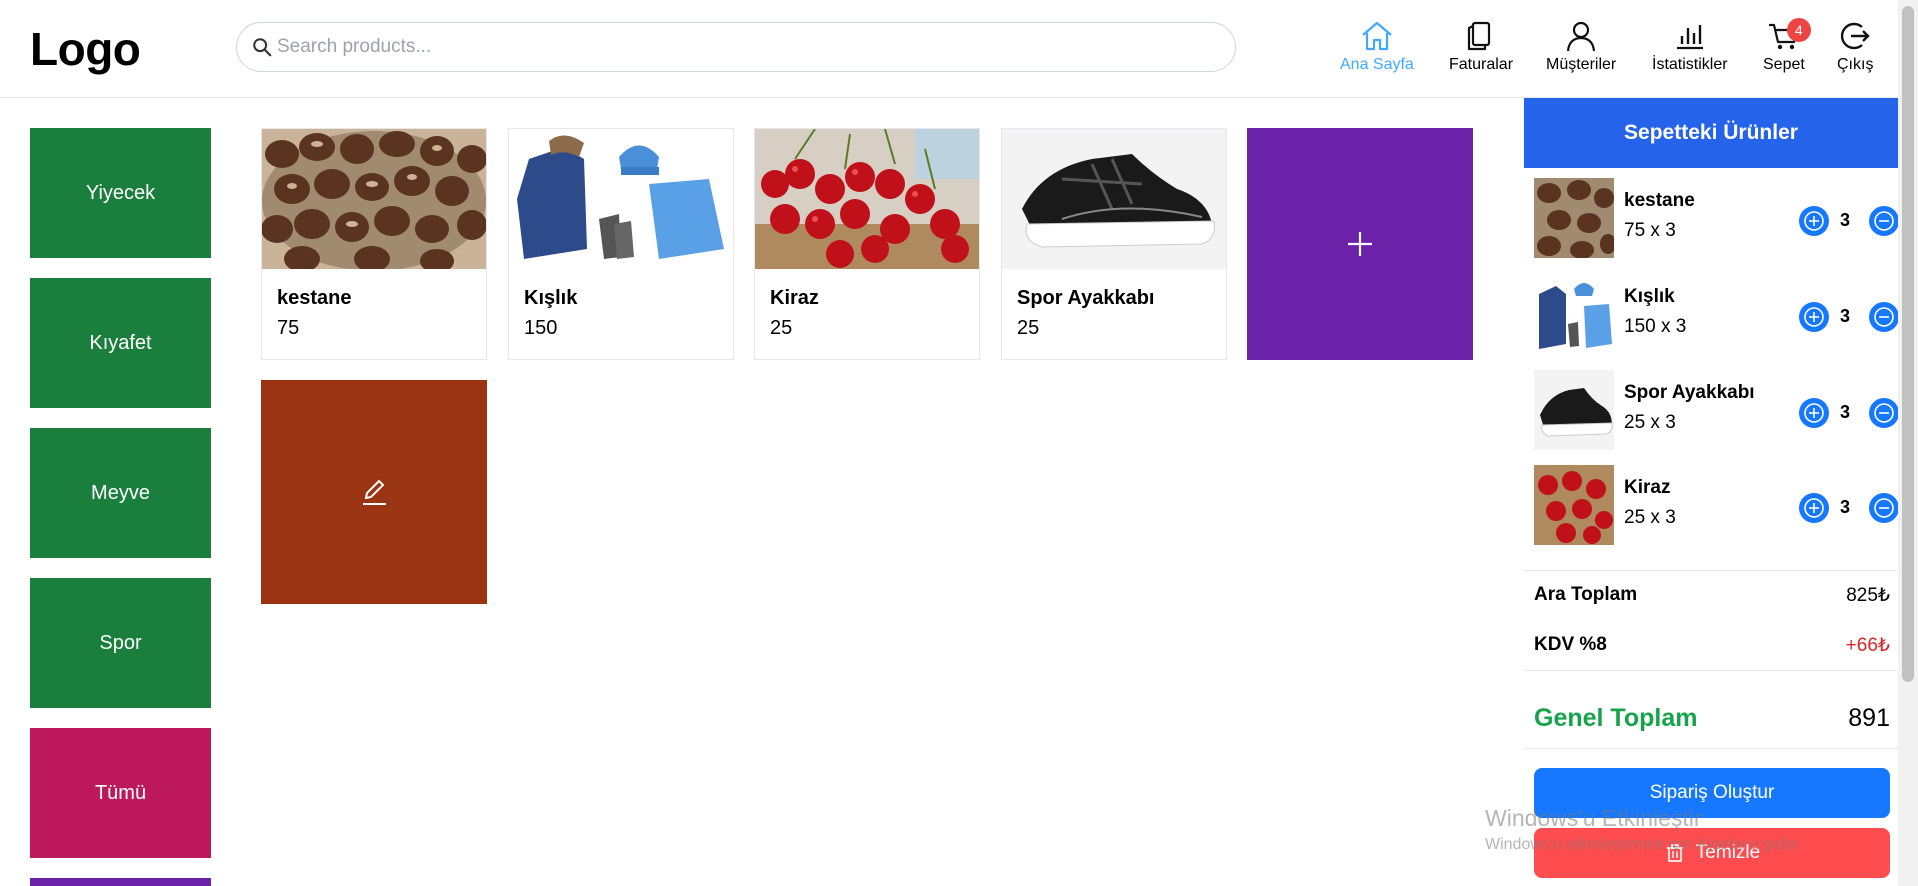 This screenshot has width=1918, height=886. I want to click on nav-statistics-label: İstatistikler, so click(1690, 64).